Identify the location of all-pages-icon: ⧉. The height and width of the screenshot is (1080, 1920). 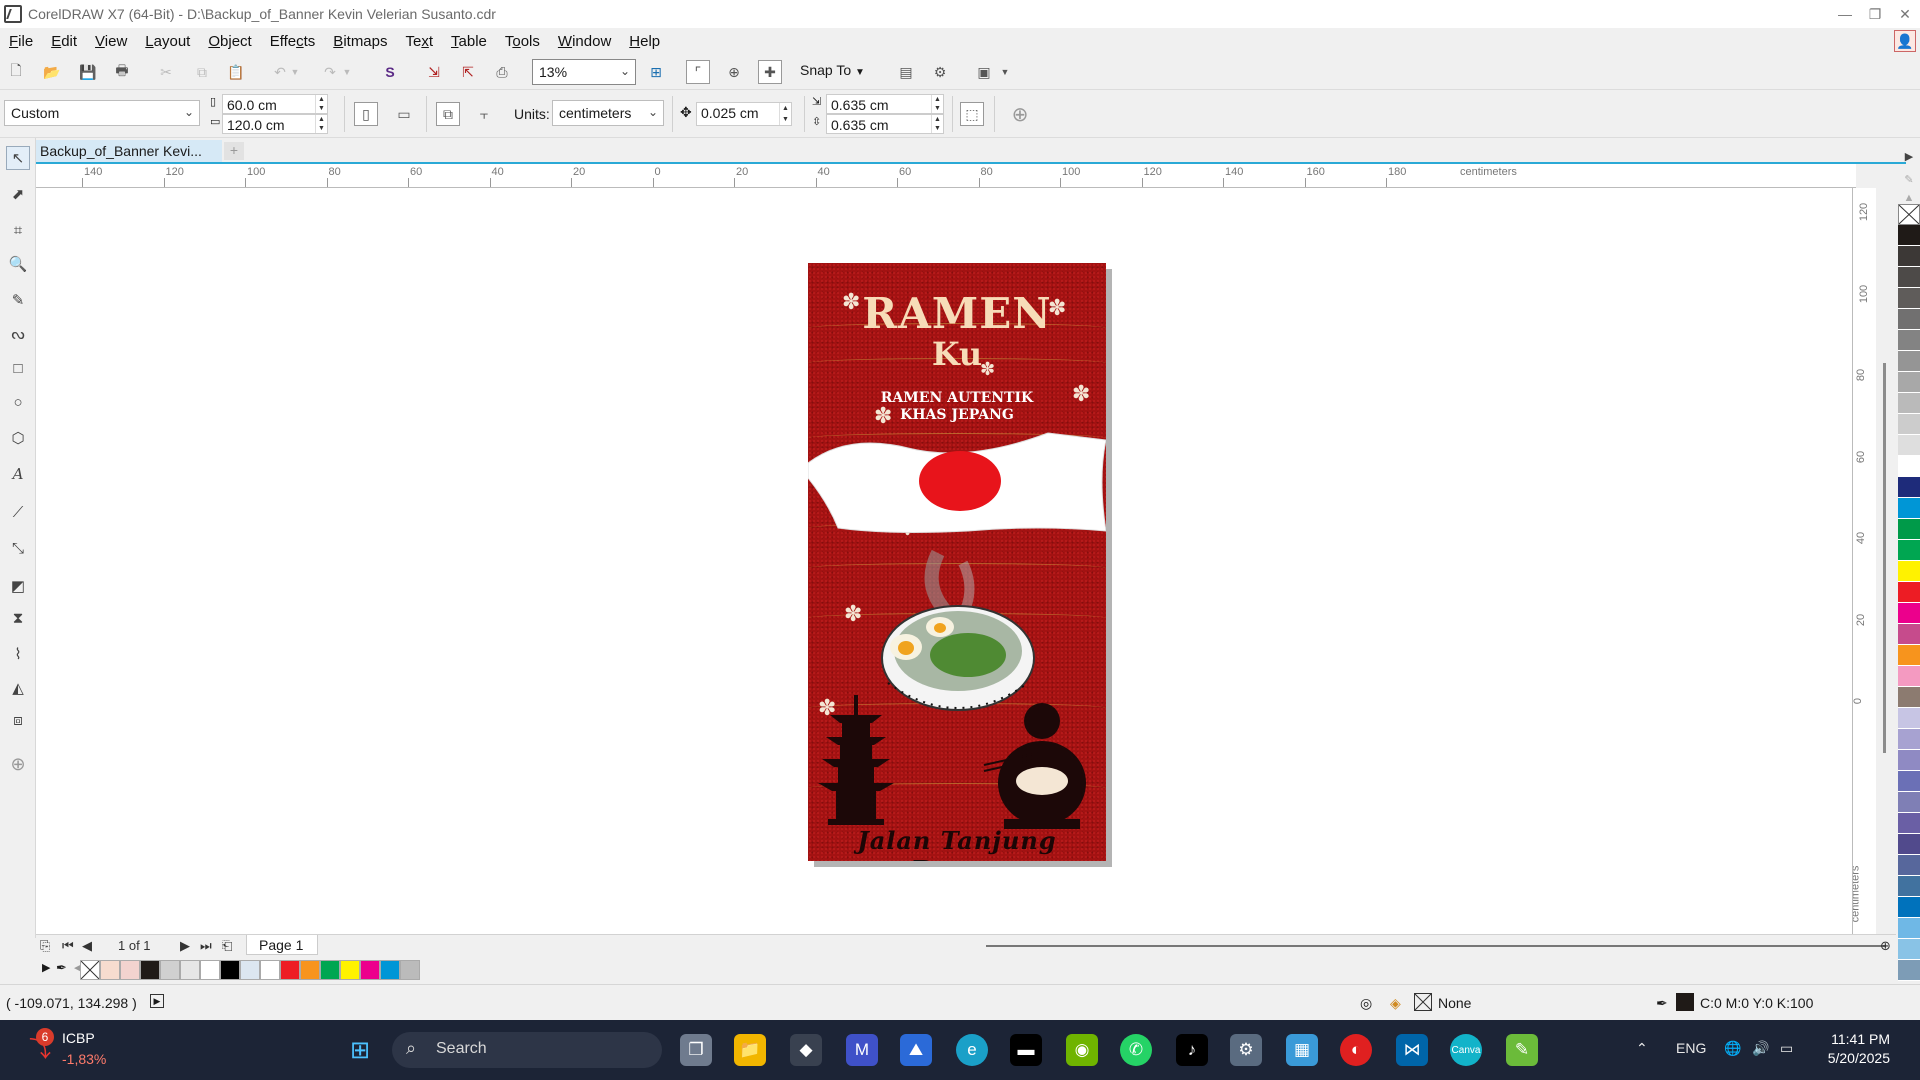
(448, 114).